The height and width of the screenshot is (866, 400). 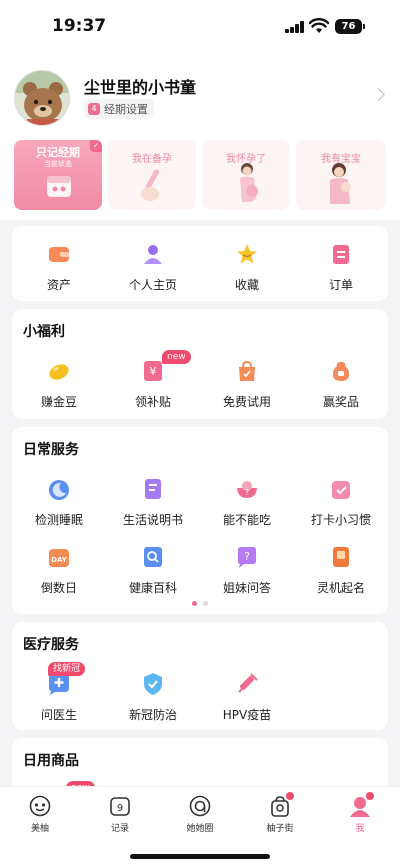 I want to click on daily-item-label: 生活说明书, so click(x=152, y=520).